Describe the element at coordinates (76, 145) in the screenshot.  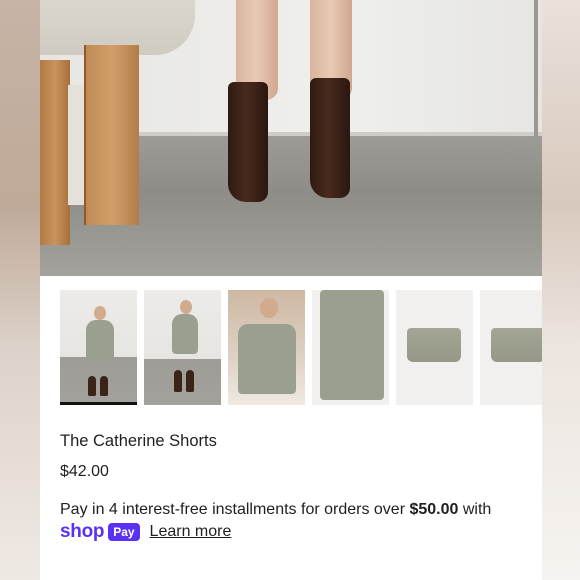
I see `hero-bench-panel` at that location.